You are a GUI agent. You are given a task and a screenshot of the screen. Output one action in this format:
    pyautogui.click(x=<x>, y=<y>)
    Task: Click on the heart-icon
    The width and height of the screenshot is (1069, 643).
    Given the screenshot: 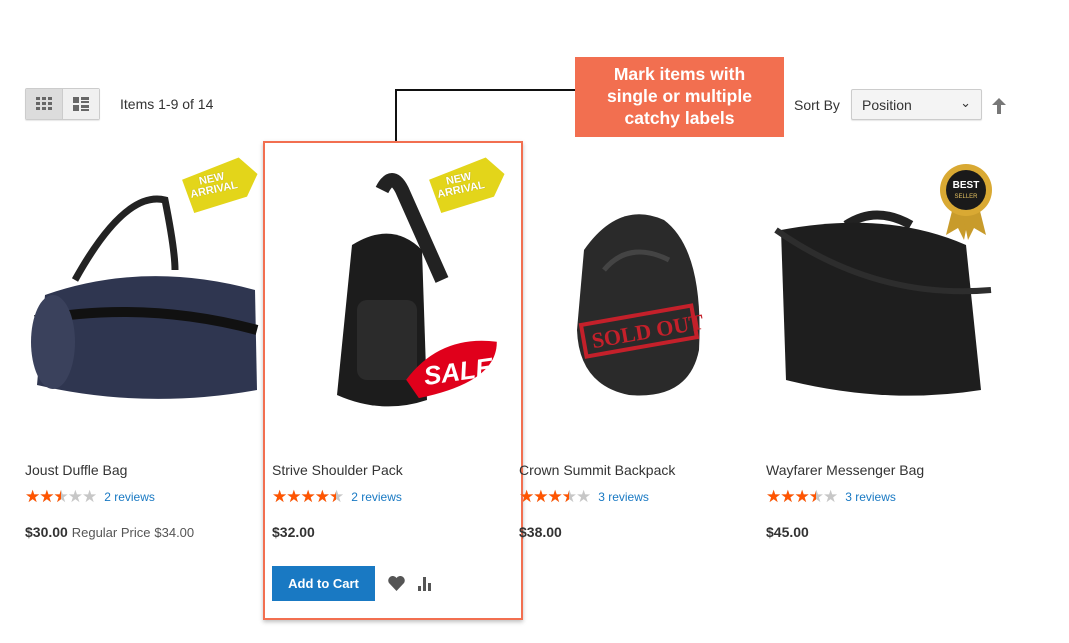 What is the action you would take?
    pyautogui.click(x=396, y=583)
    